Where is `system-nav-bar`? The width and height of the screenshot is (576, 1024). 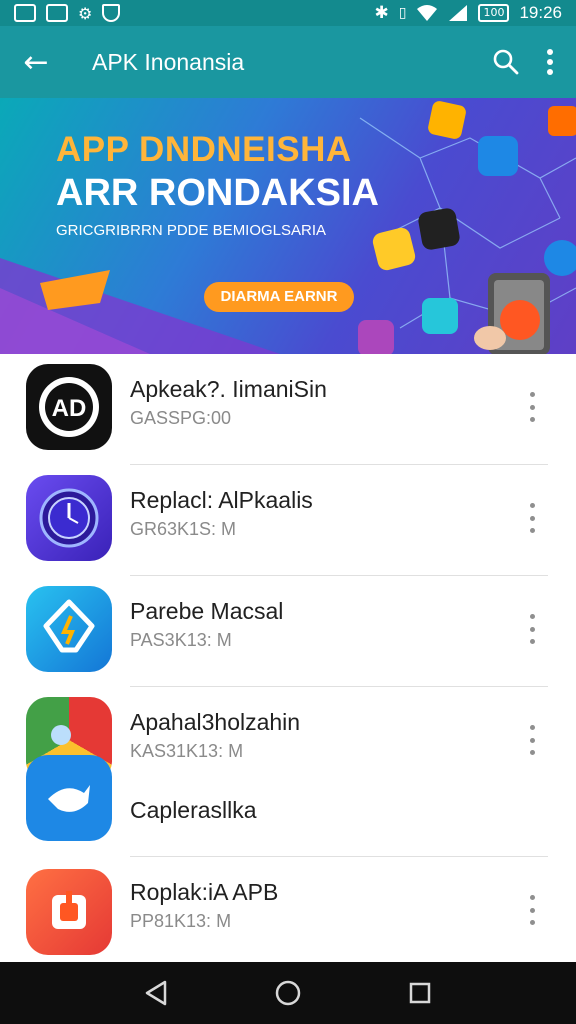
system-nav-bar is located at coordinates (288, 993).